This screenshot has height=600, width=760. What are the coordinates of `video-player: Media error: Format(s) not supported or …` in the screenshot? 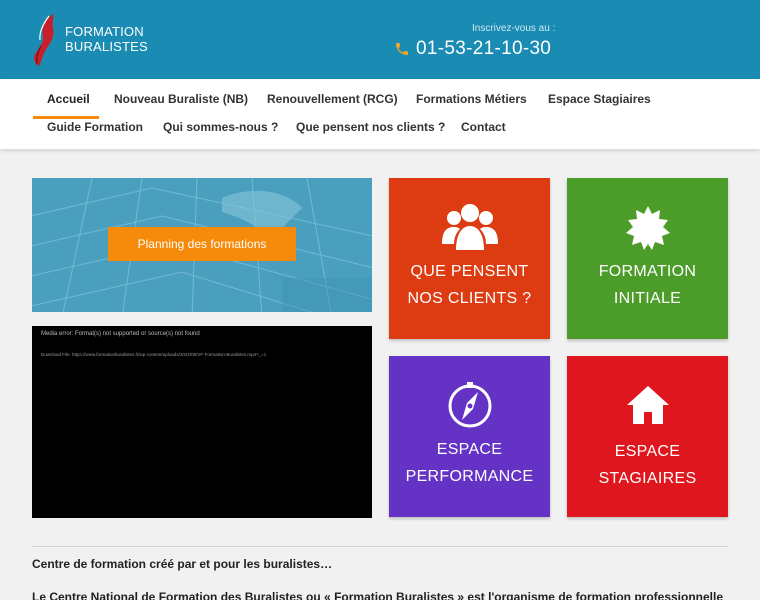 It's located at (202, 422).